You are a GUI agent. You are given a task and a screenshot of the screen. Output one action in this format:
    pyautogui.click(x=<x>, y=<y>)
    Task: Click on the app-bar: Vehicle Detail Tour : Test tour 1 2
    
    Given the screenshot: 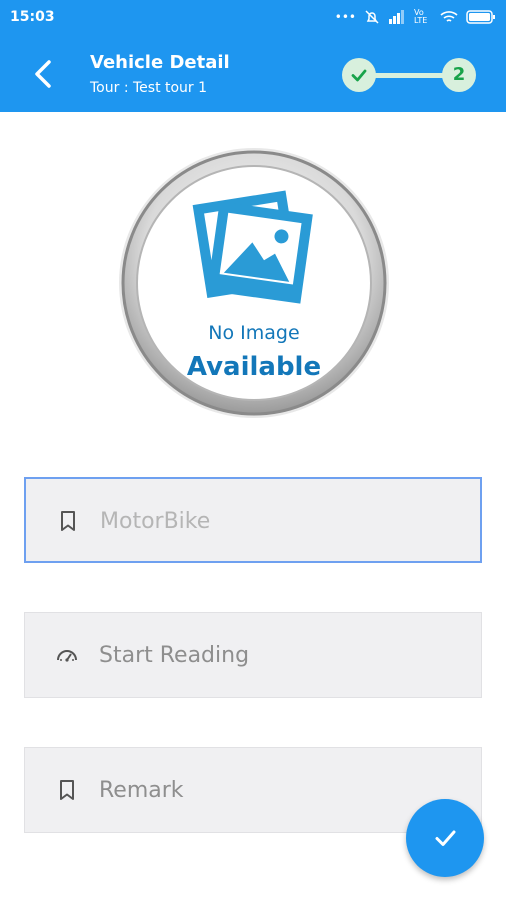 What is the action you would take?
    pyautogui.click(x=253, y=74)
    